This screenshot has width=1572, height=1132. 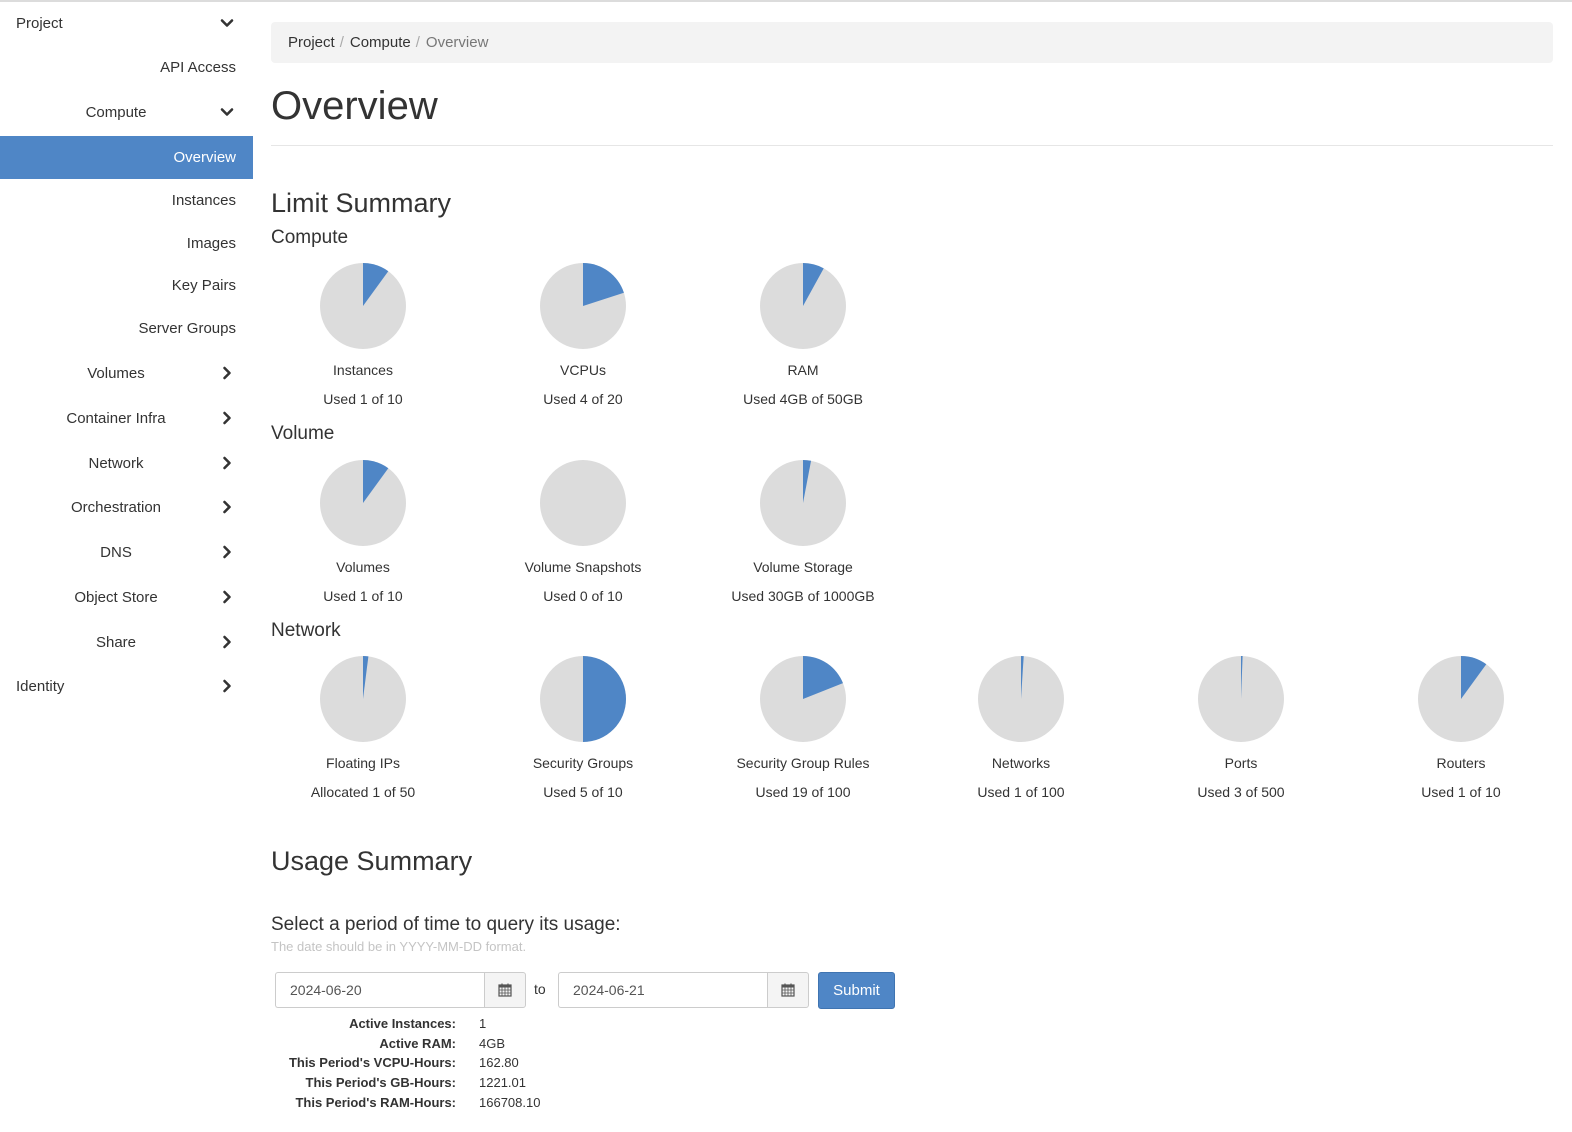 What do you see at coordinates (471, 1044) in the screenshot?
I see `stat-active-ram: Active RAM: 4GB` at bounding box center [471, 1044].